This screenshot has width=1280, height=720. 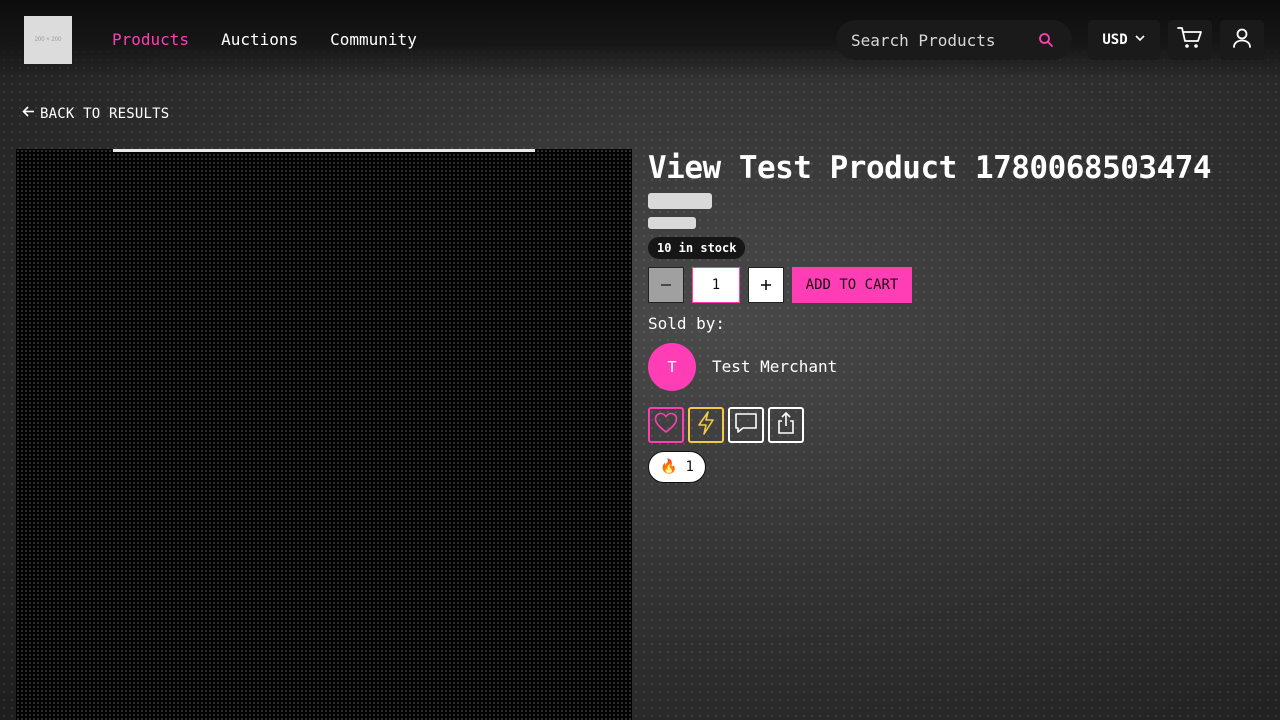 I want to click on cart-button, so click(x=1190, y=40).